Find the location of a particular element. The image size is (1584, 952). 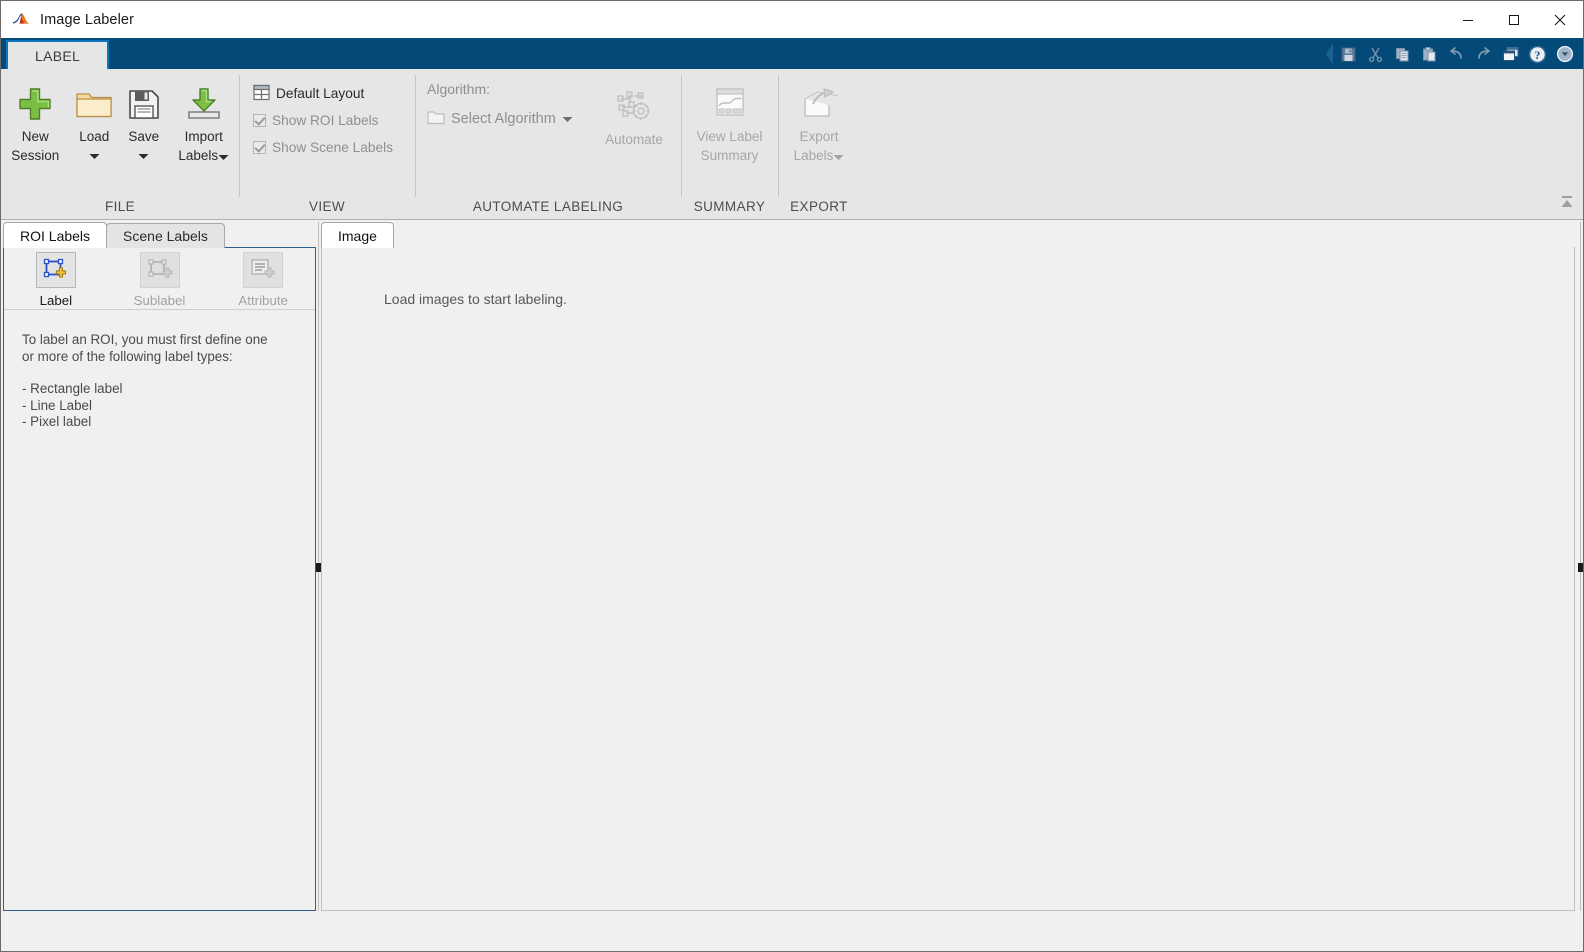

right-splitter is located at coordinates (1580, 566).